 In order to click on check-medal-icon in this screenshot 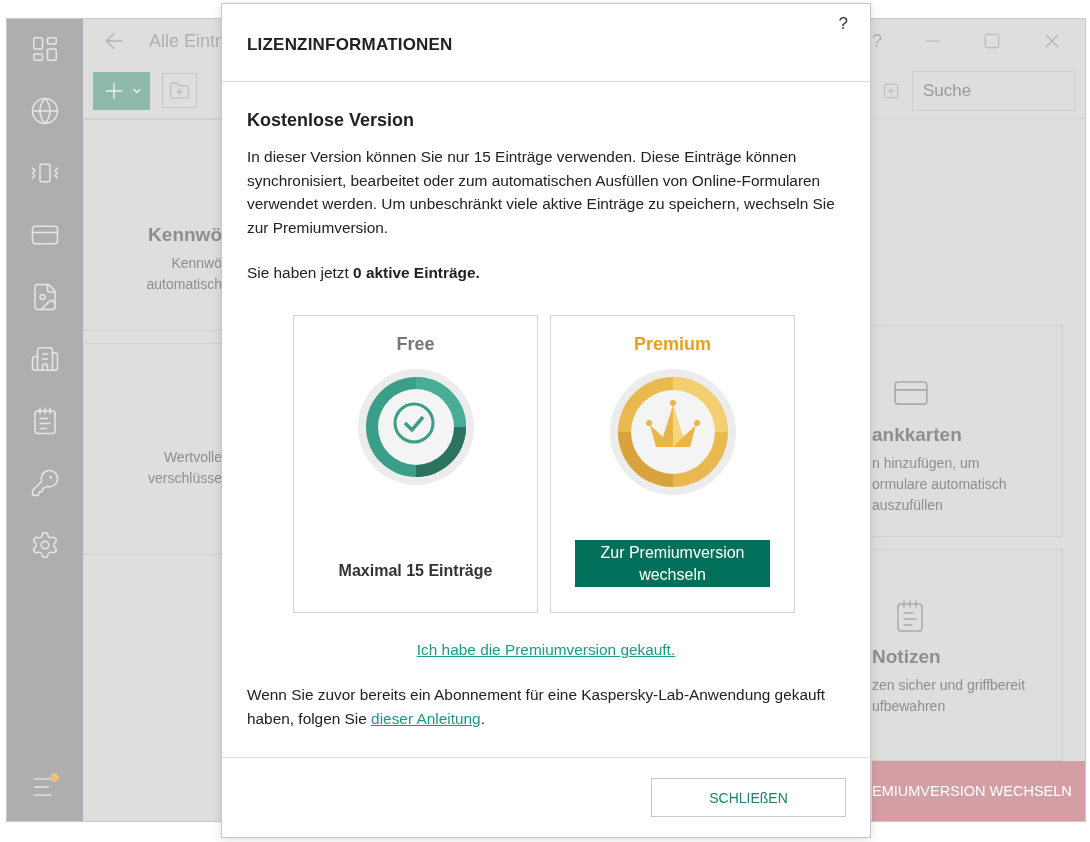, I will do `click(415, 427)`.